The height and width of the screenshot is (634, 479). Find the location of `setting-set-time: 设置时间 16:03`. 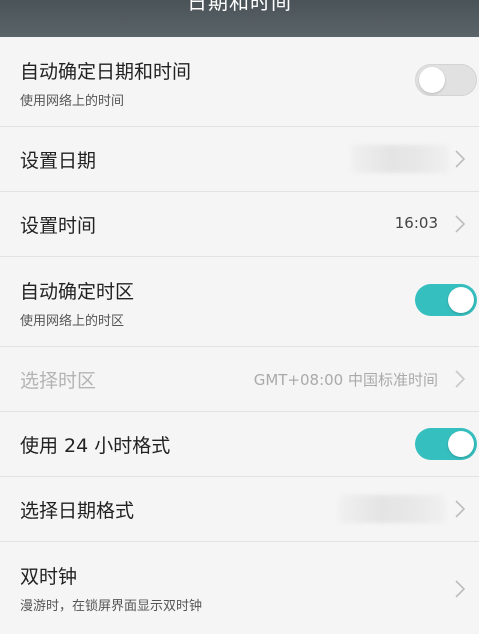

setting-set-time: 设置时间 16:03 is located at coordinates (239, 224).